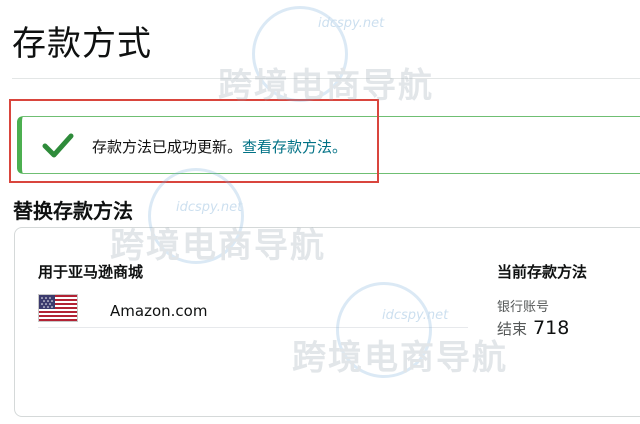  Describe the element at coordinates (551, 328) in the screenshot. I see `account-ending-digits: 718` at that location.